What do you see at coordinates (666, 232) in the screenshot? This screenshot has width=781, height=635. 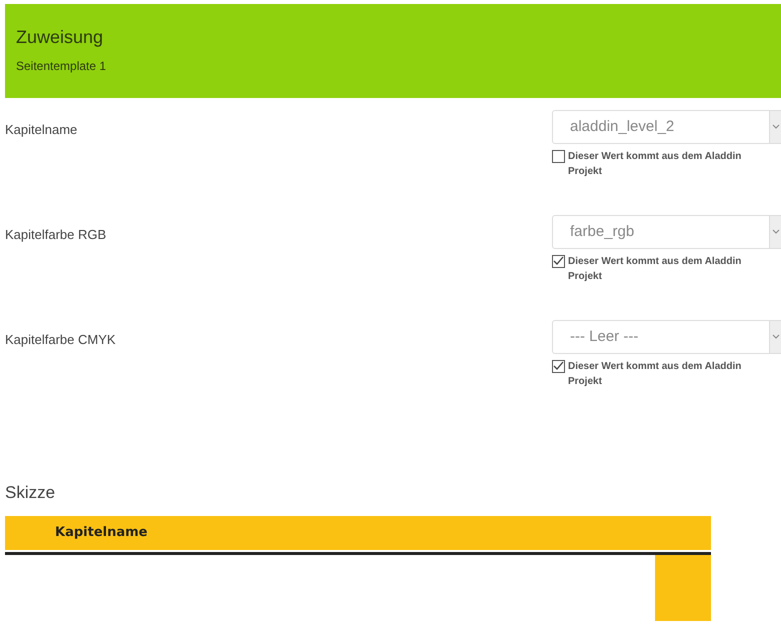 I see `select-field: farbe_rgb` at bounding box center [666, 232].